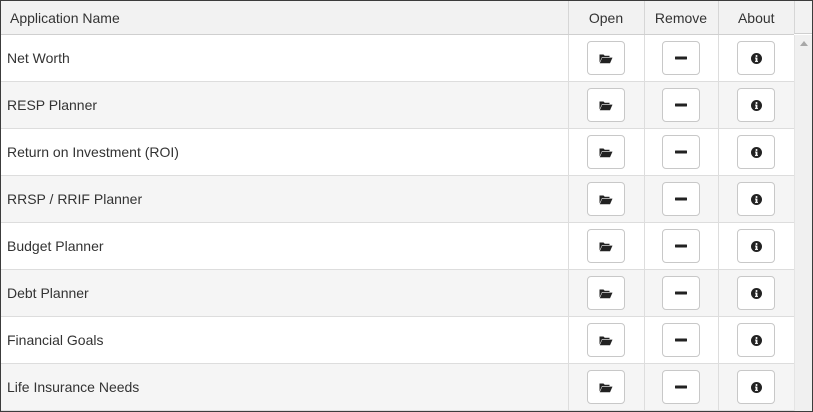 The image size is (813, 412). I want to click on application-name: Life Insurance Needs, so click(284, 387).